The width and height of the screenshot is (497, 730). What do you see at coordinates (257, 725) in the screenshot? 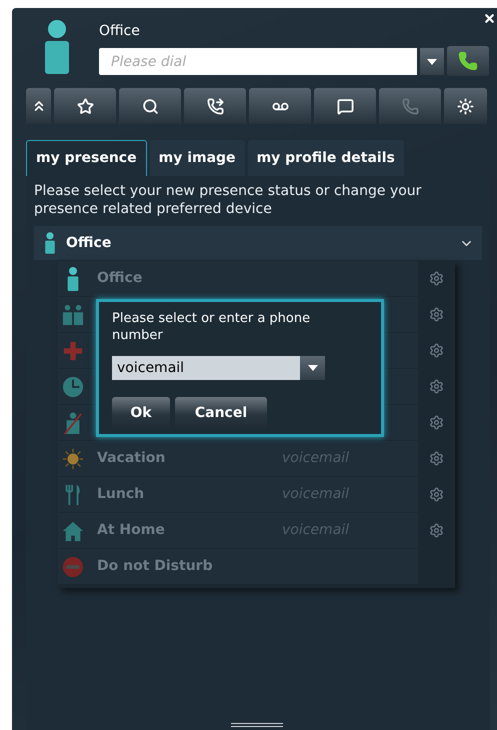
I see `resize-handle` at bounding box center [257, 725].